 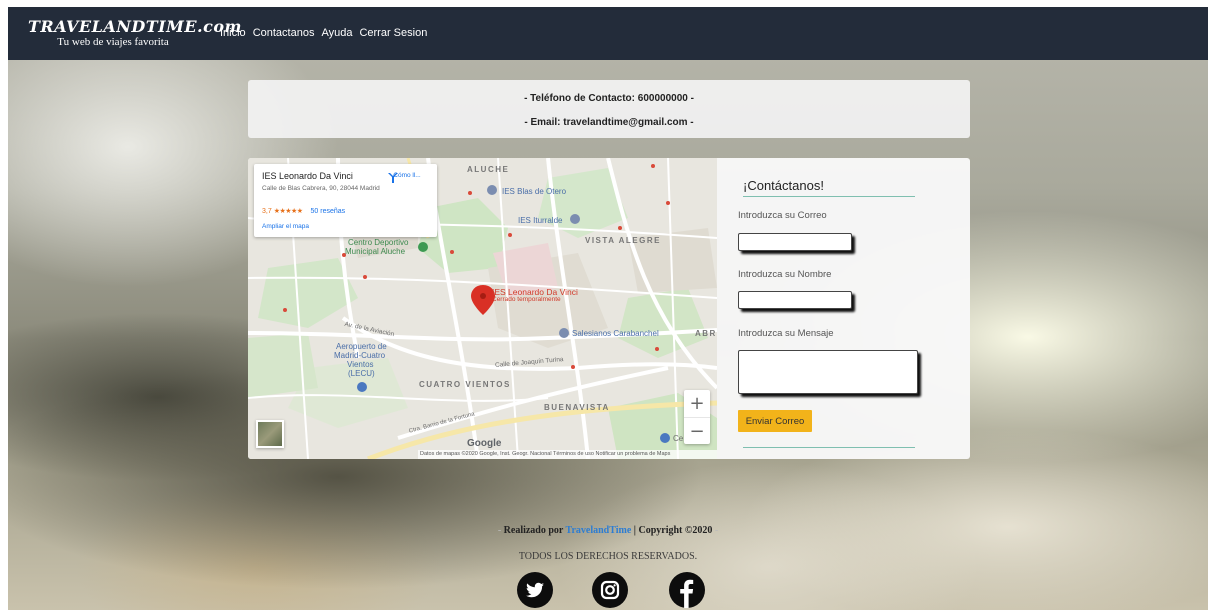 What do you see at coordinates (465, 384) in the screenshot?
I see `map-label-cuatro-vientos: CUATRO VIENTOS` at bounding box center [465, 384].